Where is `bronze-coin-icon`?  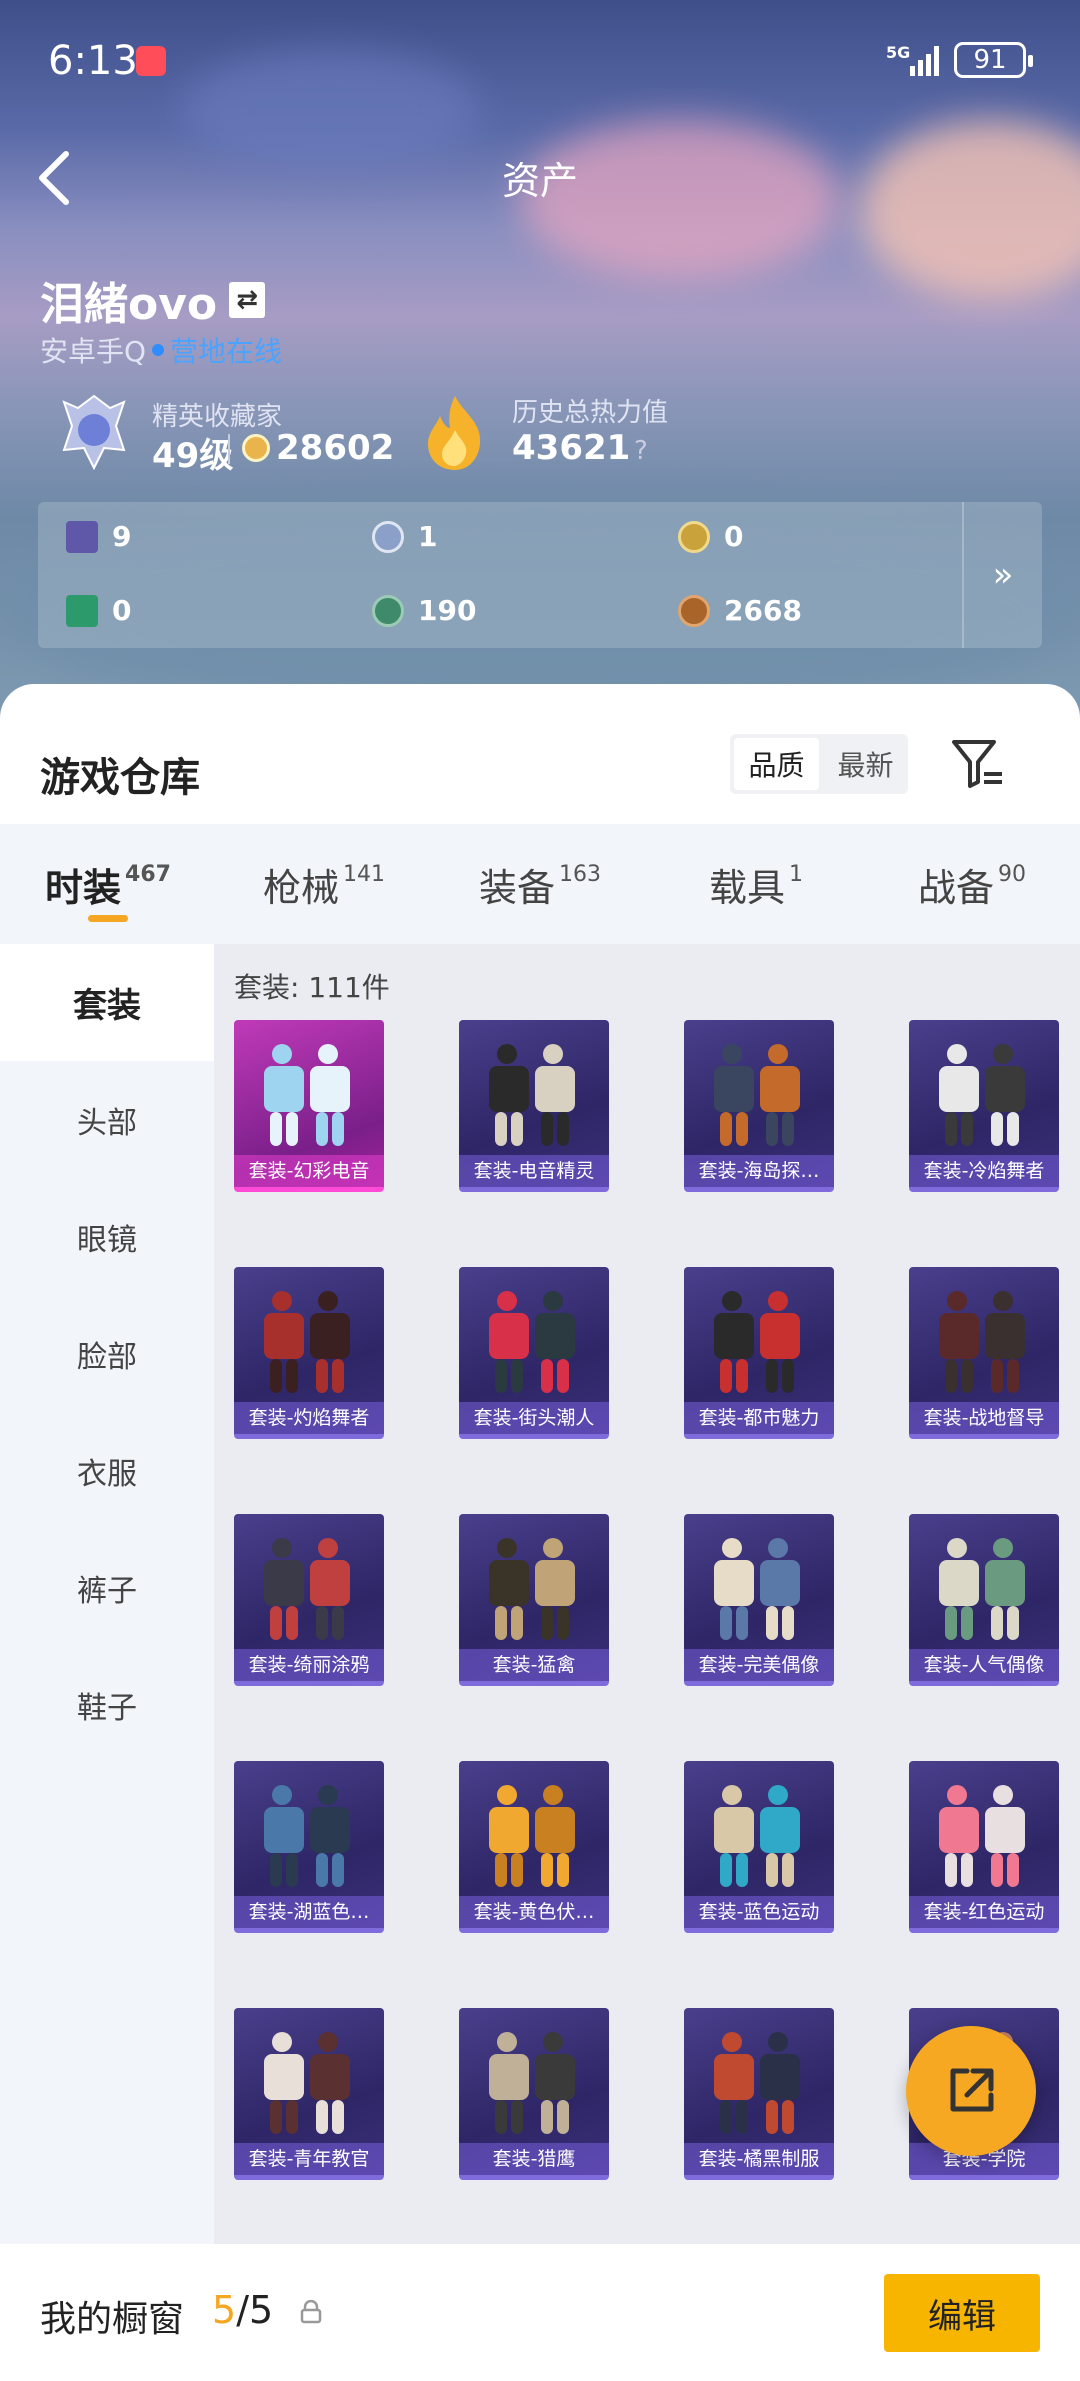
bronze-coin-icon is located at coordinates (694, 610).